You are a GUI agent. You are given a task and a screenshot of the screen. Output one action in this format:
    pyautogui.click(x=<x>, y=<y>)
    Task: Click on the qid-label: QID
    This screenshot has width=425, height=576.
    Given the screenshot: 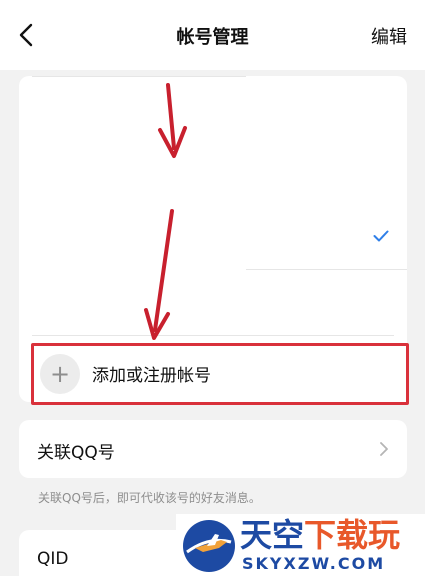 What is the action you would take?
    pyautogui.click(x=53, y=559)
    